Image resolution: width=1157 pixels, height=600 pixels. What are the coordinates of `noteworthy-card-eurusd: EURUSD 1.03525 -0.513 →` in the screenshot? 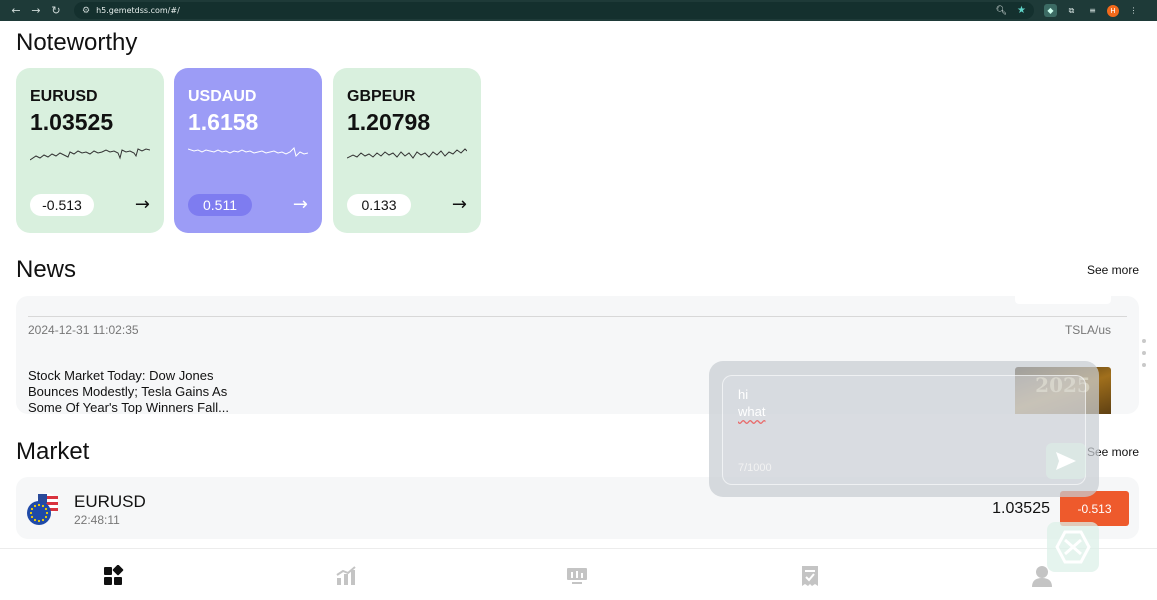 It's located at (90, 150).